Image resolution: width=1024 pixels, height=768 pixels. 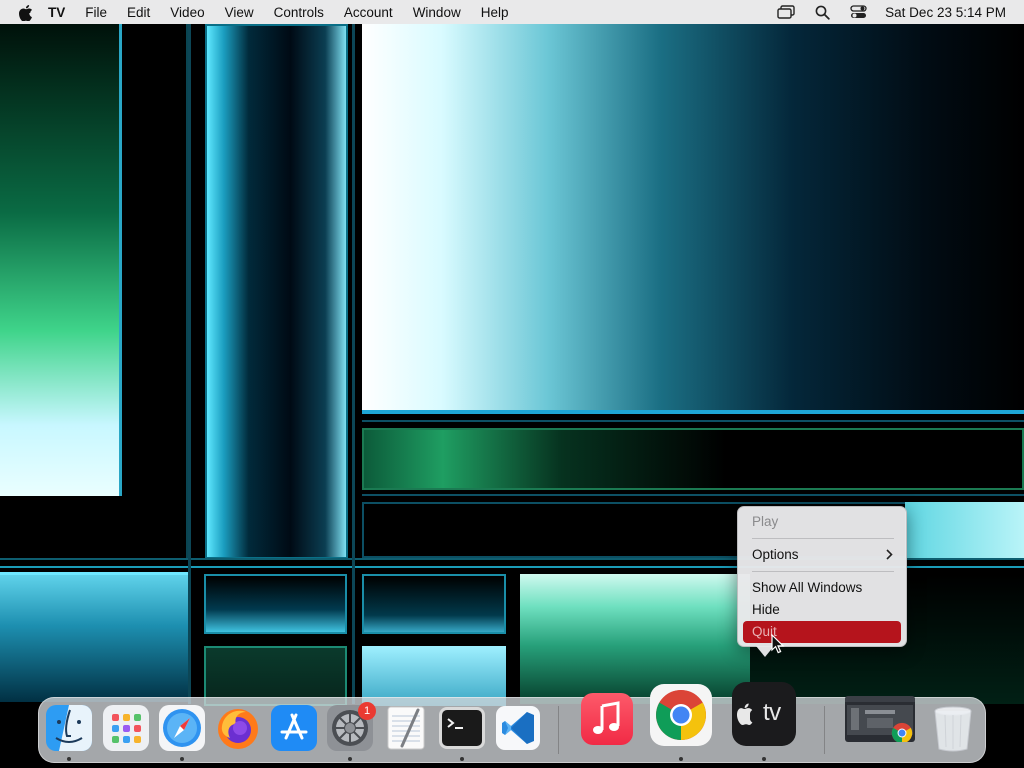 I want to click on dock-launchpad, so click(x=126, y=728).